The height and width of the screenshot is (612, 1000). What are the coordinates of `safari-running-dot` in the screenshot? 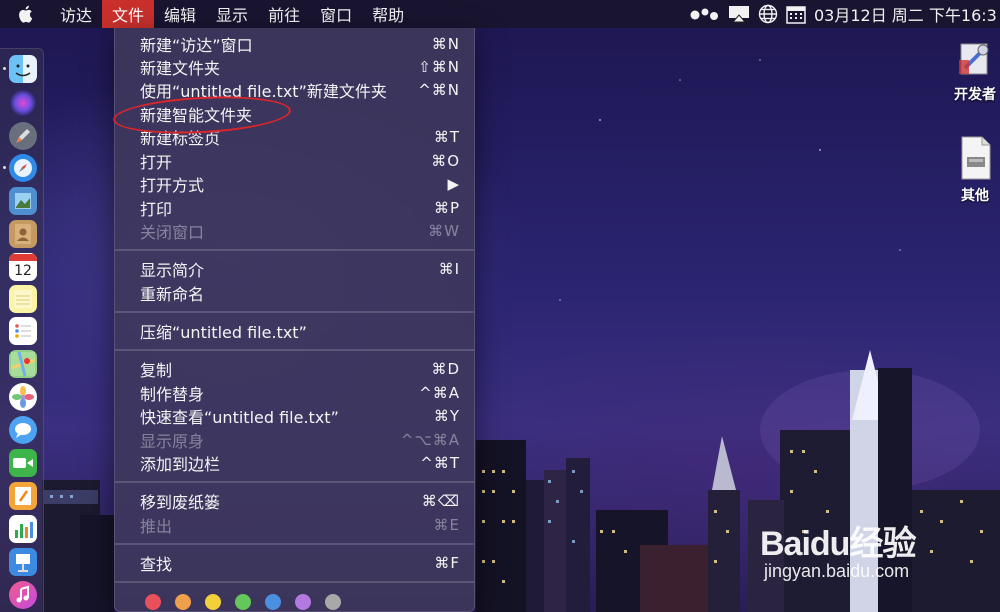 It's located at (4, 167).